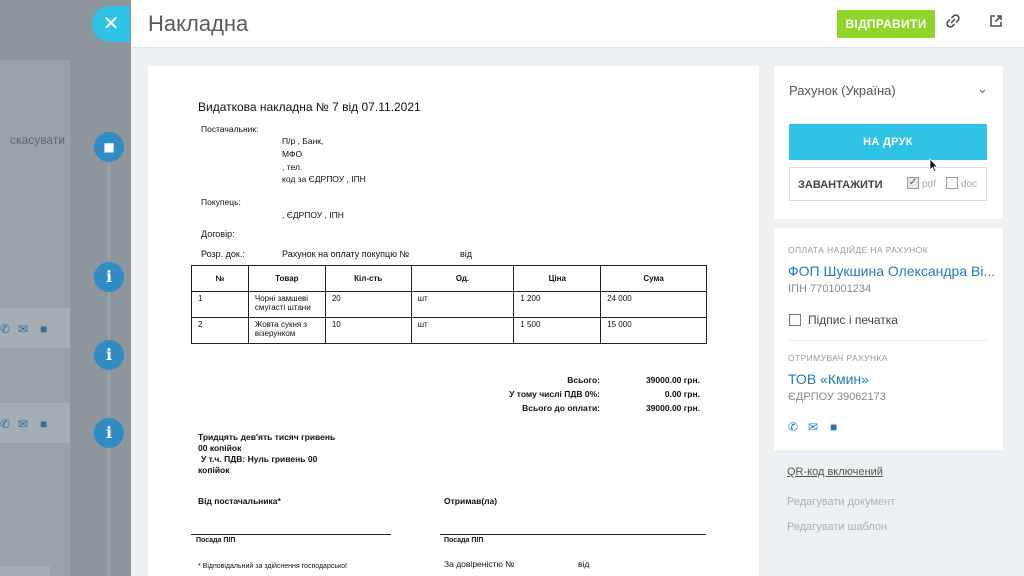 Image resolution: width=1024 pixels, height=576 pixels. What do you see at coordinates (239, 501) in the screenshot?
I see `supplier-signature-label: Від постачальника*` at bounding box center [239, 501].